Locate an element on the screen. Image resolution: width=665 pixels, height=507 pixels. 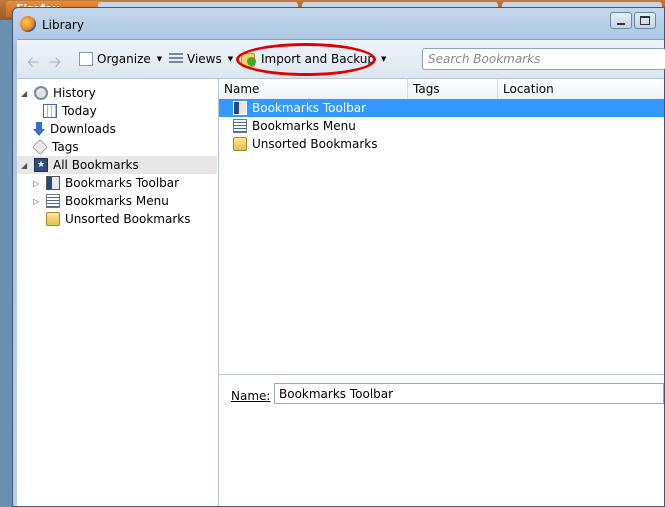
sidebar-item-bookmarks-toolbar: ▷ Bookmarks Toolbar is located at coordinates (106, 183).